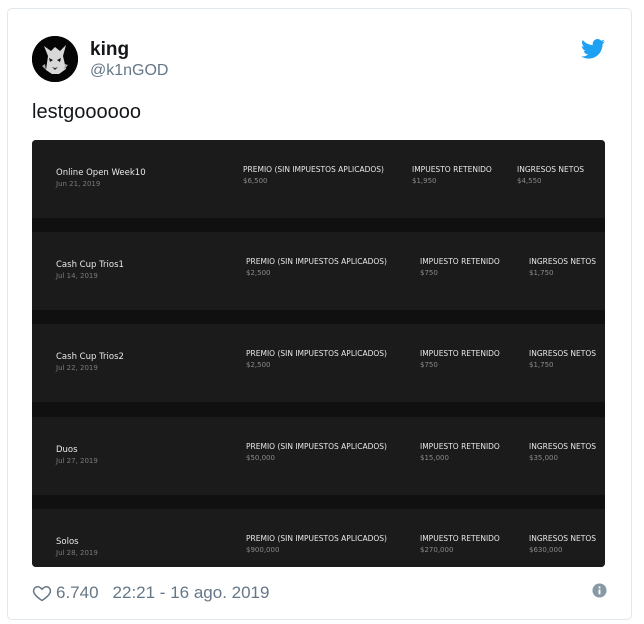 This screenshot has width=644, height=624. What do you see at coordinates (42, 593) in the screenshot?
I see `heart-icon` at bounding box center [42, 593].